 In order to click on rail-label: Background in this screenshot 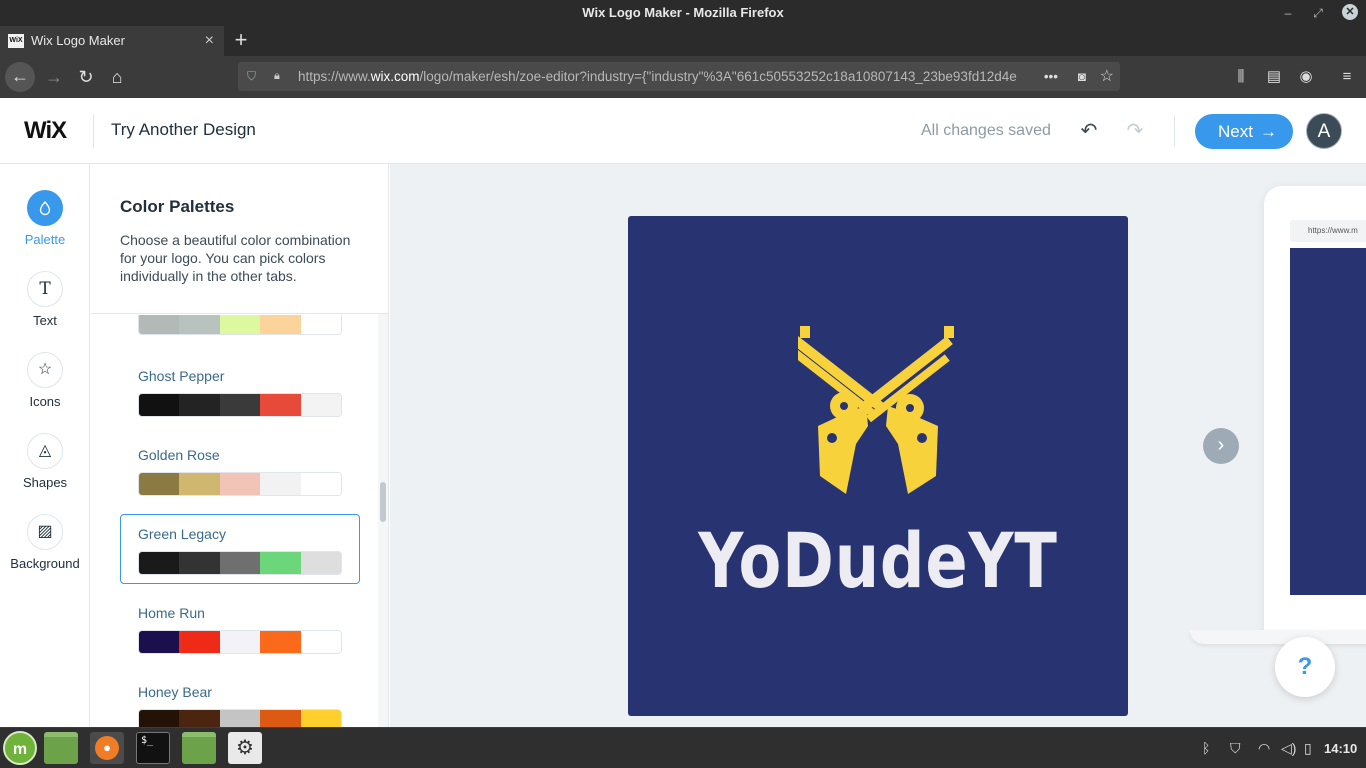, I will do `click(45, 563)`.